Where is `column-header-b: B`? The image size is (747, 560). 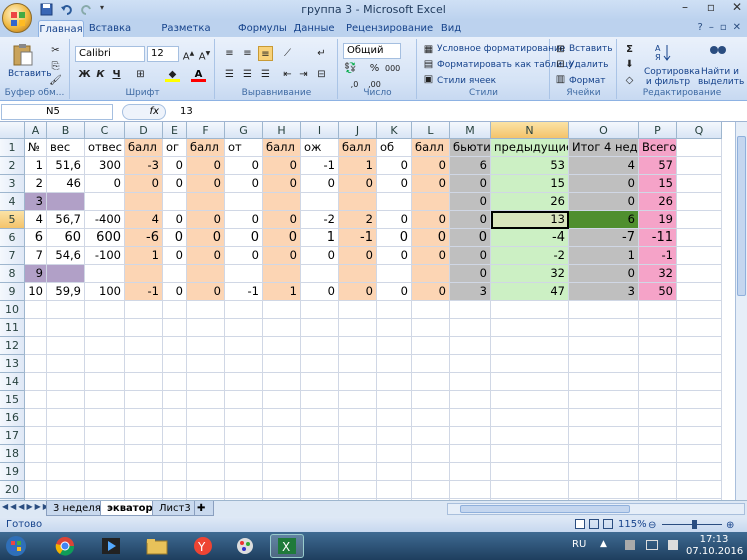
column-header-b: B is located at coordinates (66, 130).